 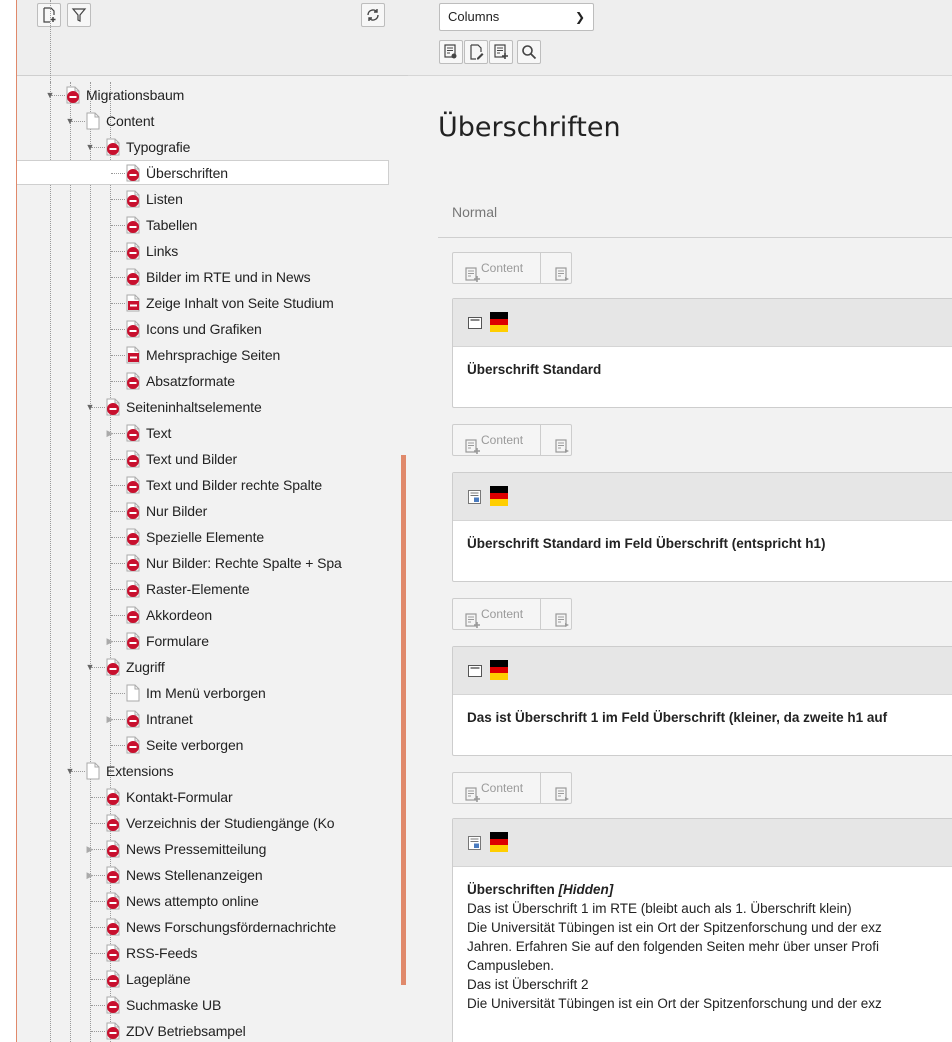 I want to click on tree-node: Überschriften, so click(x=212, y=173).